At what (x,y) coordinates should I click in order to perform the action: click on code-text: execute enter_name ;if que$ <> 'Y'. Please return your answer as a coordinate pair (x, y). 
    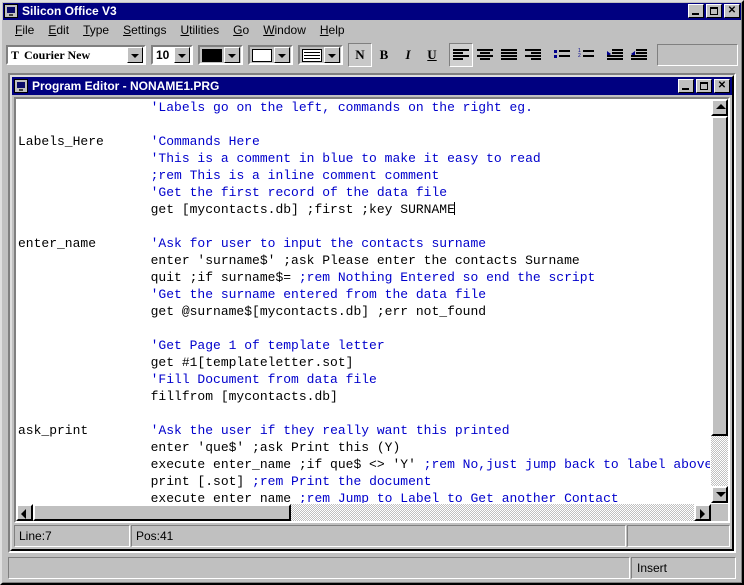
    Looking at the image, I should click on (221, 464).